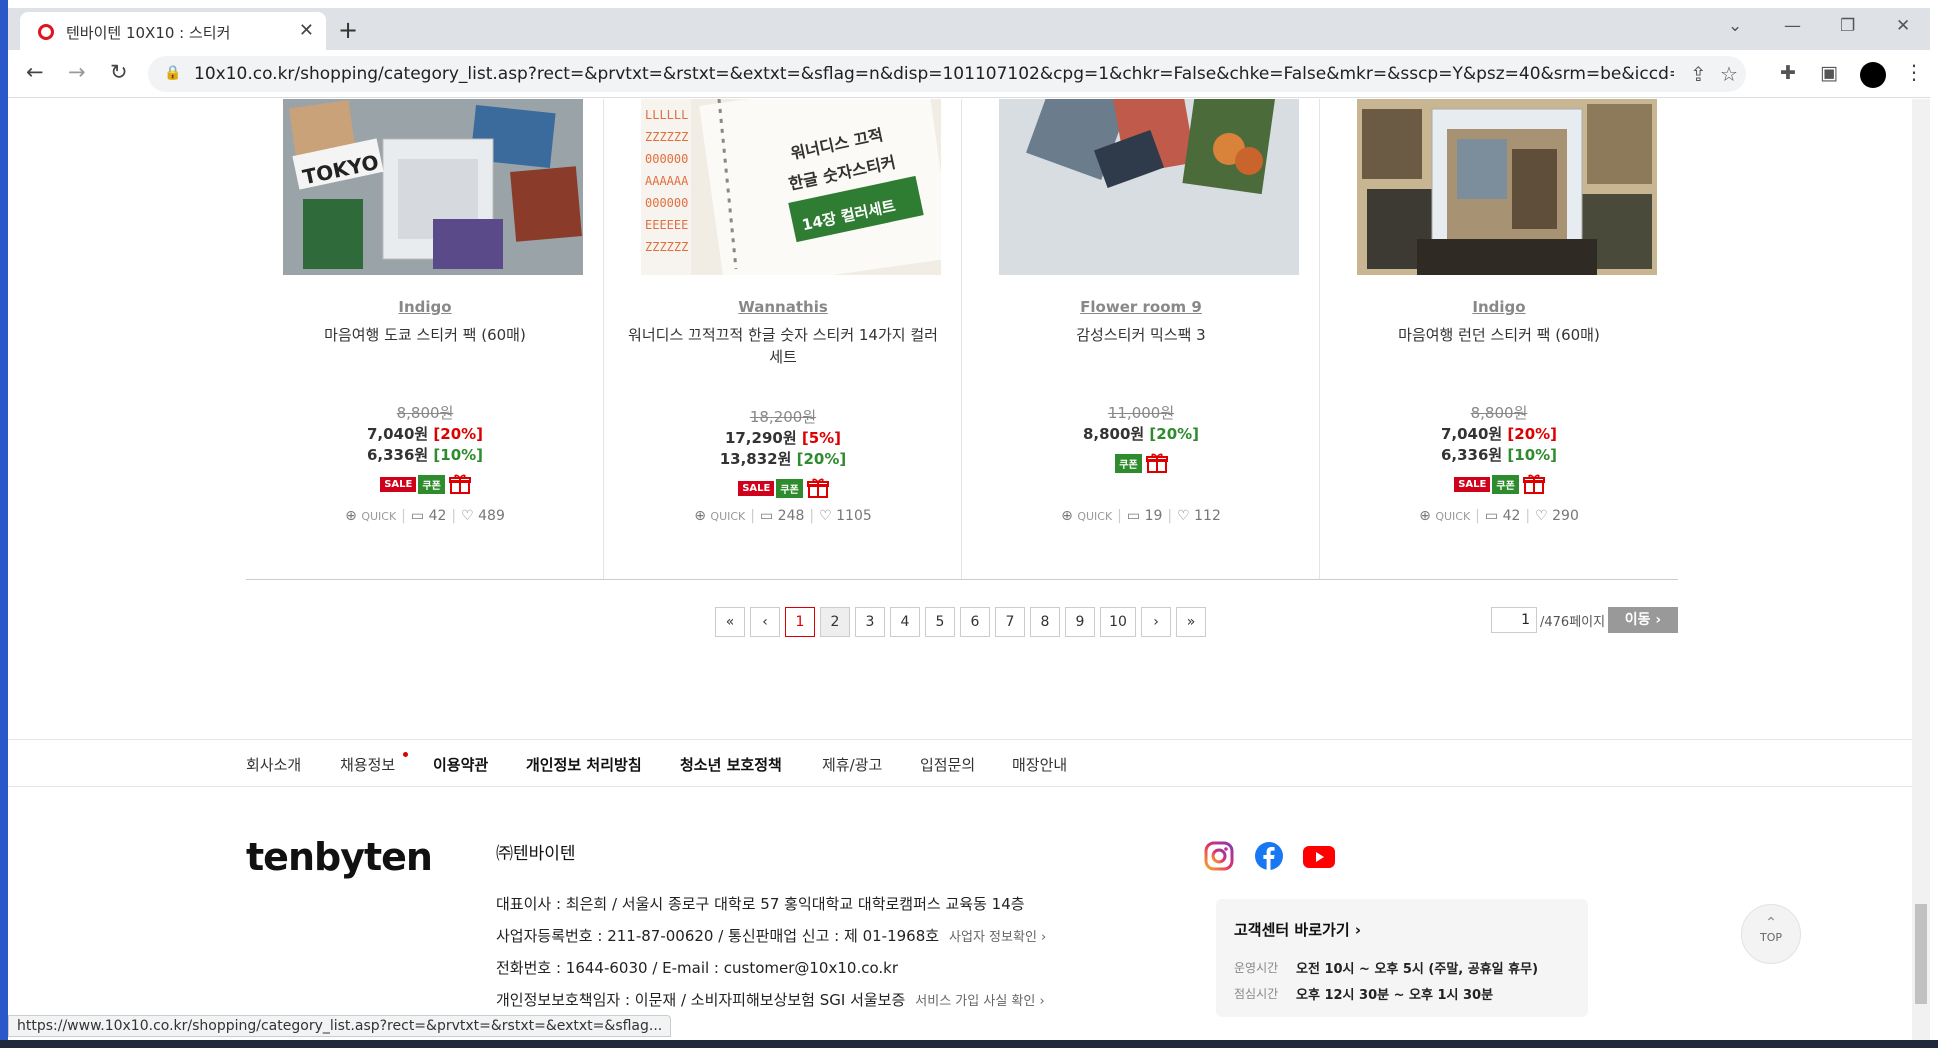 The image size is (1938, 1048). I want to click on product-image: TOKYO, so click(433, 187).